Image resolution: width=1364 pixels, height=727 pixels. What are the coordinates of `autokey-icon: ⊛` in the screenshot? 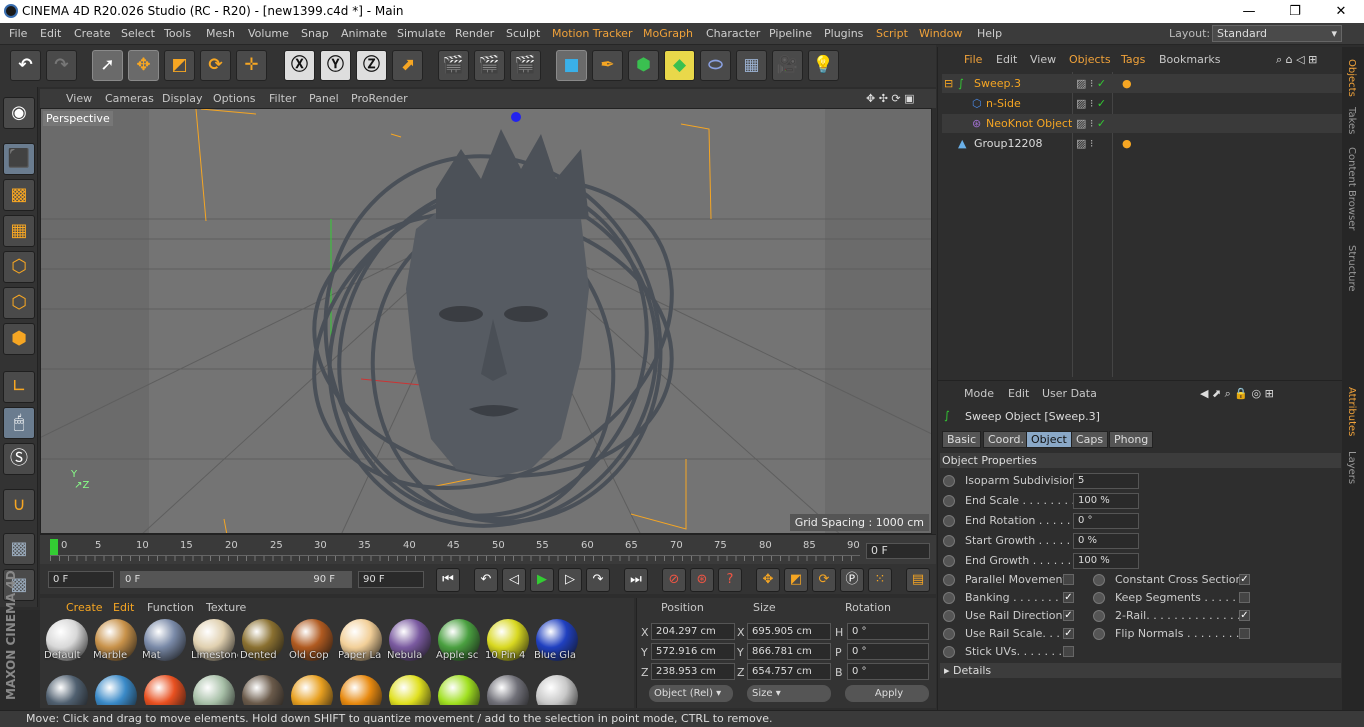 It's located at (702, 580).